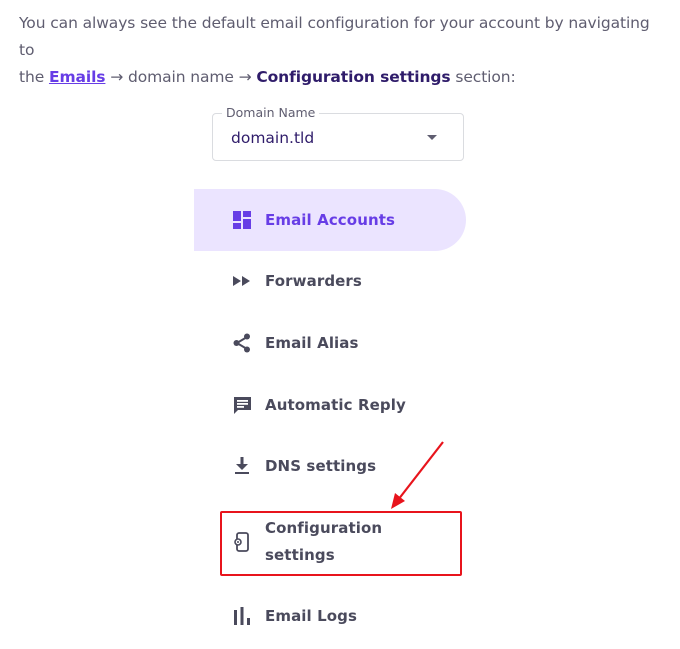 Image resolution: width=680 pixels, height=649 pixels. I want to click on pointer-arrow, so click(417, 475).